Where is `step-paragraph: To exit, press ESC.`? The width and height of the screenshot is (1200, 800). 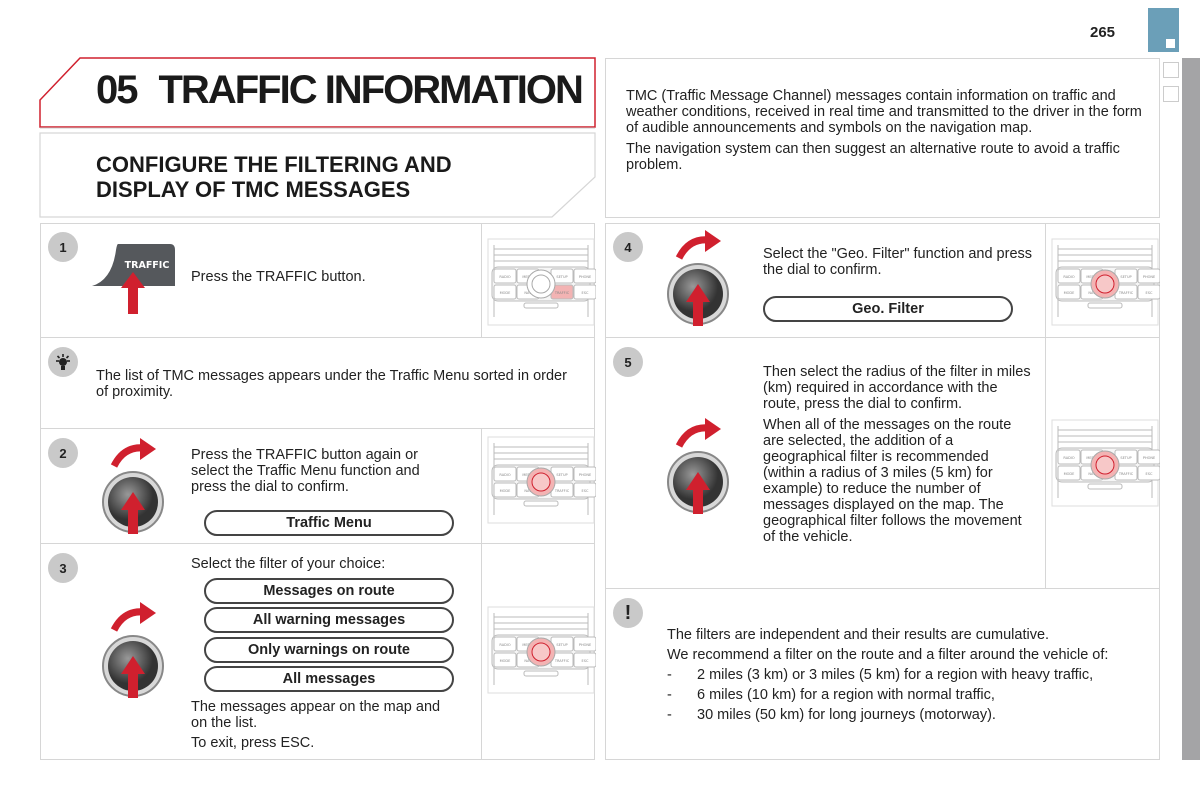 step-paragraph: To exit, press ESC. is located at coordinates (253, 743).